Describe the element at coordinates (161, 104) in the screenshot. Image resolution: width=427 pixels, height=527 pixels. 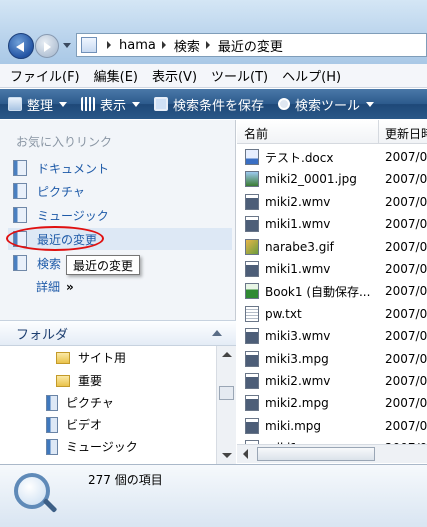
I see `save-search-icon` at that location.